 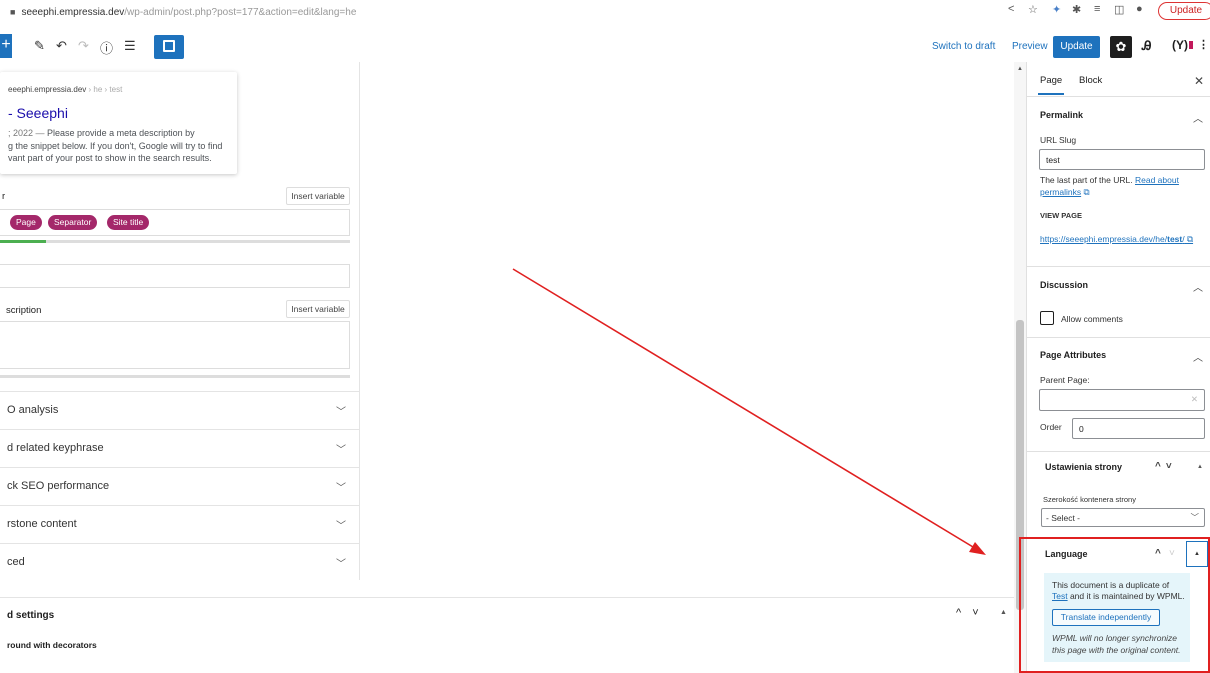 What do you see at coordinates (73, 222) in the screenshot?
I see `variable-pill: Separator` at bounding box center [73, 222].